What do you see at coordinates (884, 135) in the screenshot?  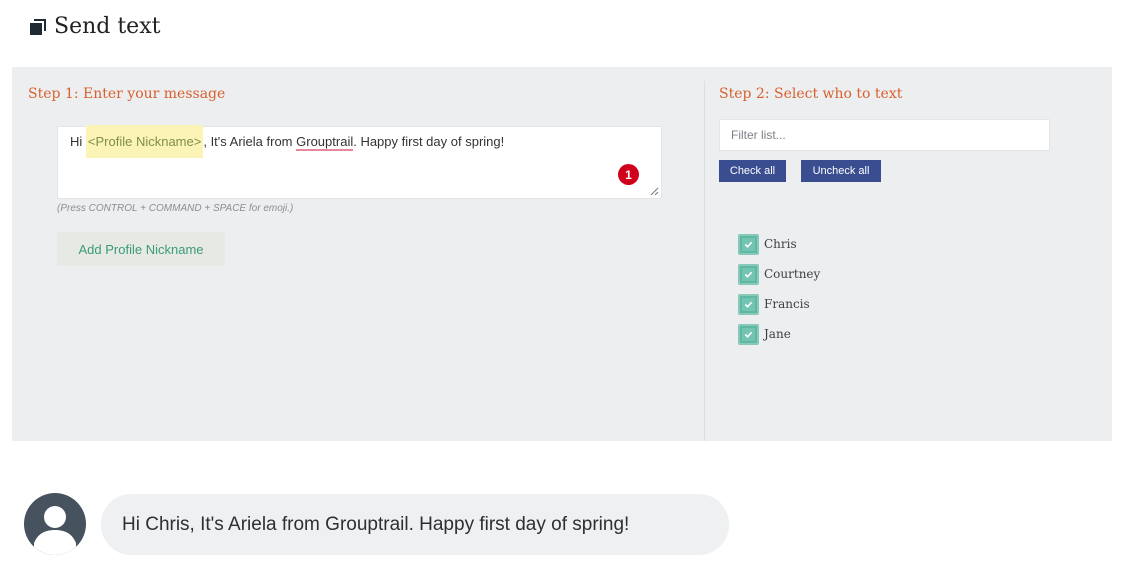 I see `filter-list-input` at bounding box center [884, 135].